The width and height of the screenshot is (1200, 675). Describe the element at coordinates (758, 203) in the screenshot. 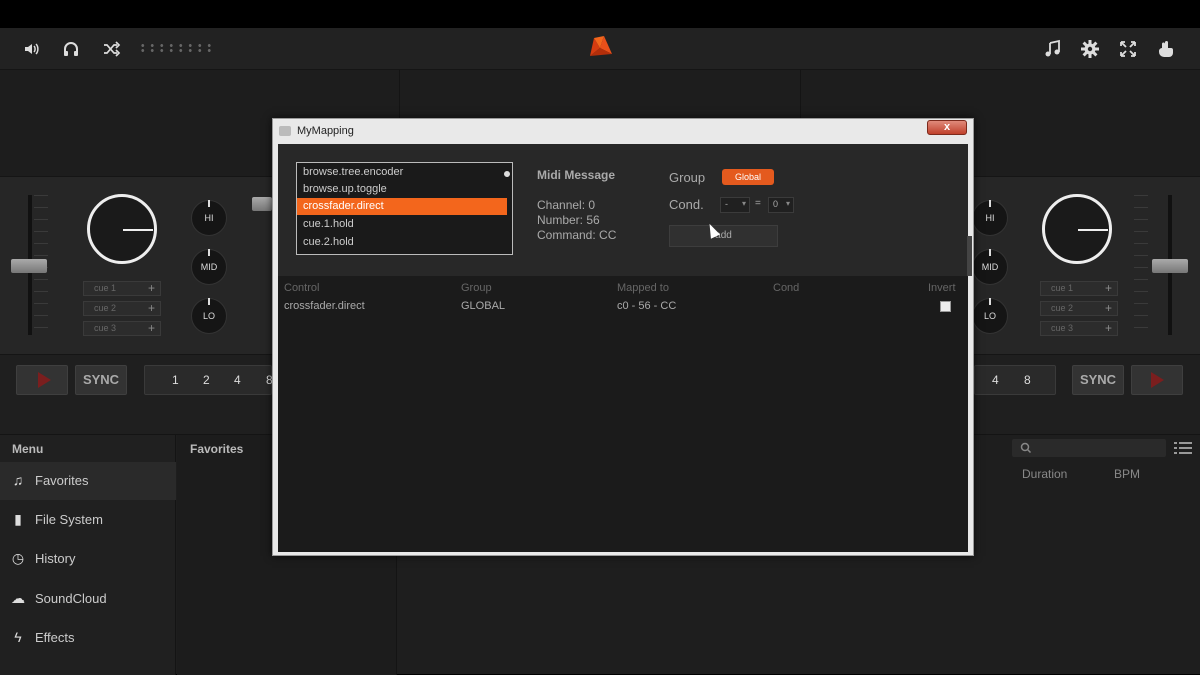

I see `equals-sign: =` at that location.